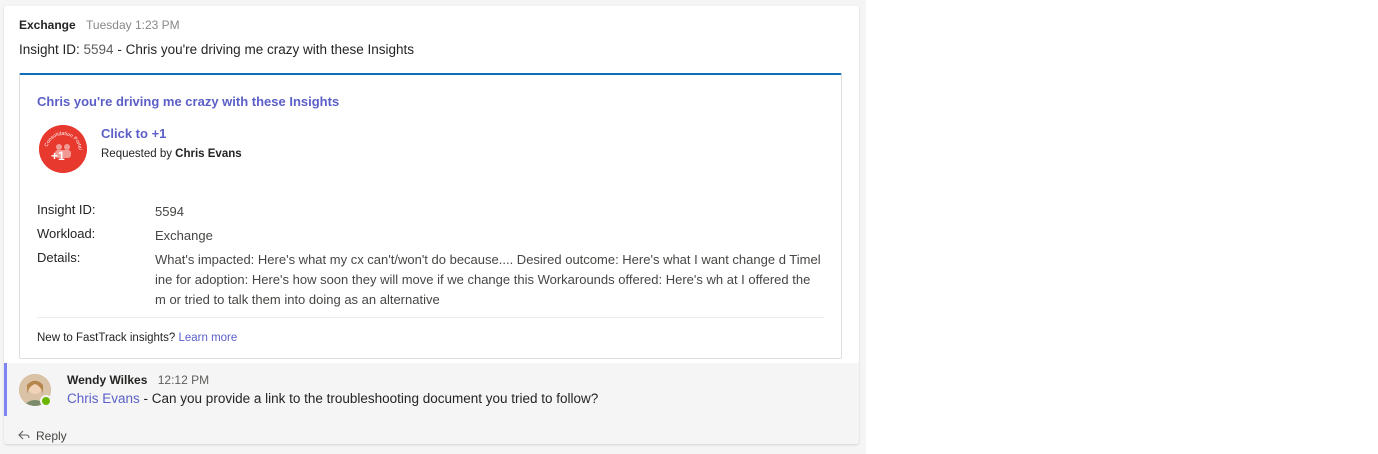 The height and width of the screenshot is (454, 1378). What do you see at coordinates (183, 380) in the screenshot?
I see `reply-timestamp: 12:12 PM` at bounding box center [183, 380].